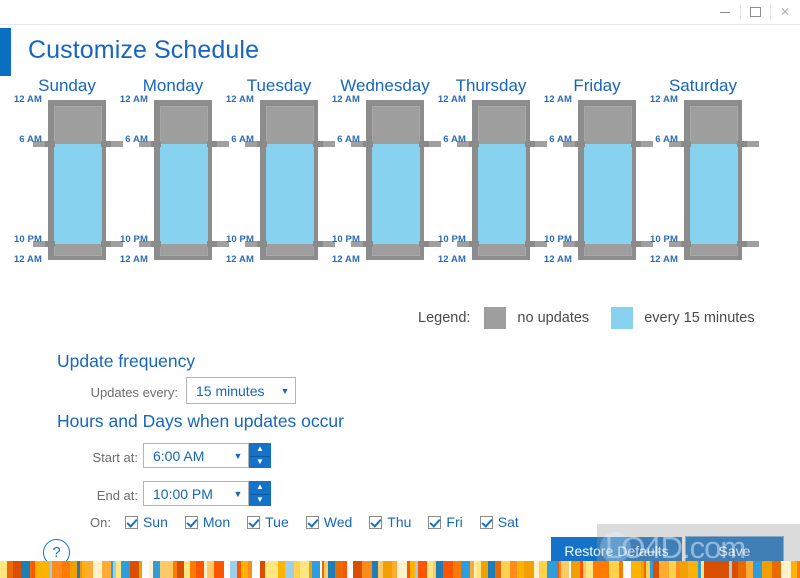 The width and height of the screenshot is (800, 578). I want to click on start-at-label: Start at:, so click(115, 457).